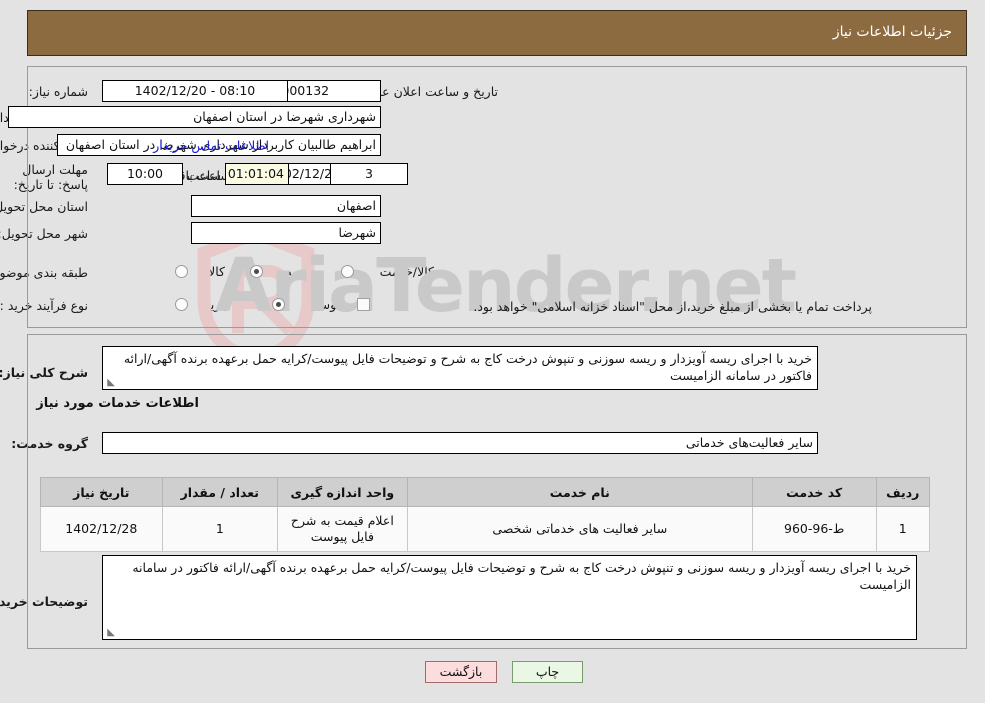  Describe the element at coordinates (497, 33) in the screenshot. I see `page-header-bar: جزئیات اطلاعات نیاز` at that location.